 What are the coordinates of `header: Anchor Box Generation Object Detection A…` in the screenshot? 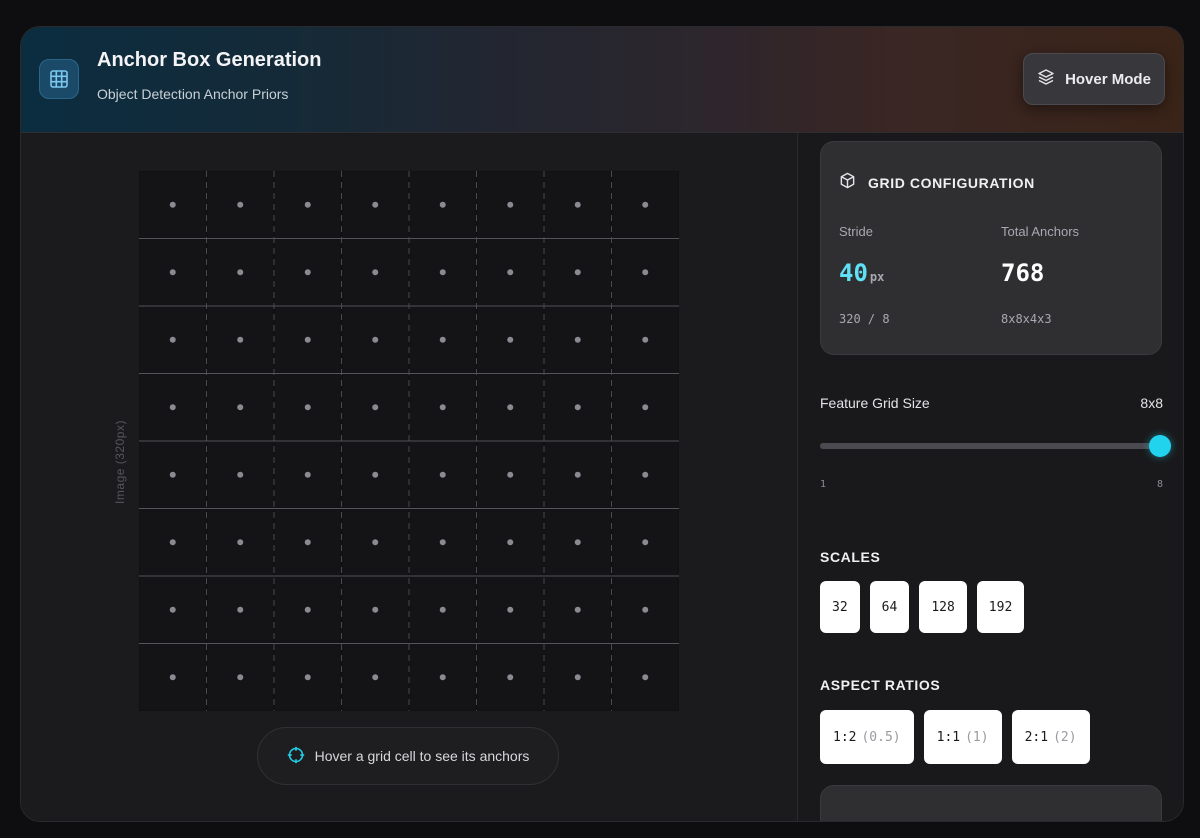 It's located at (602, 80).